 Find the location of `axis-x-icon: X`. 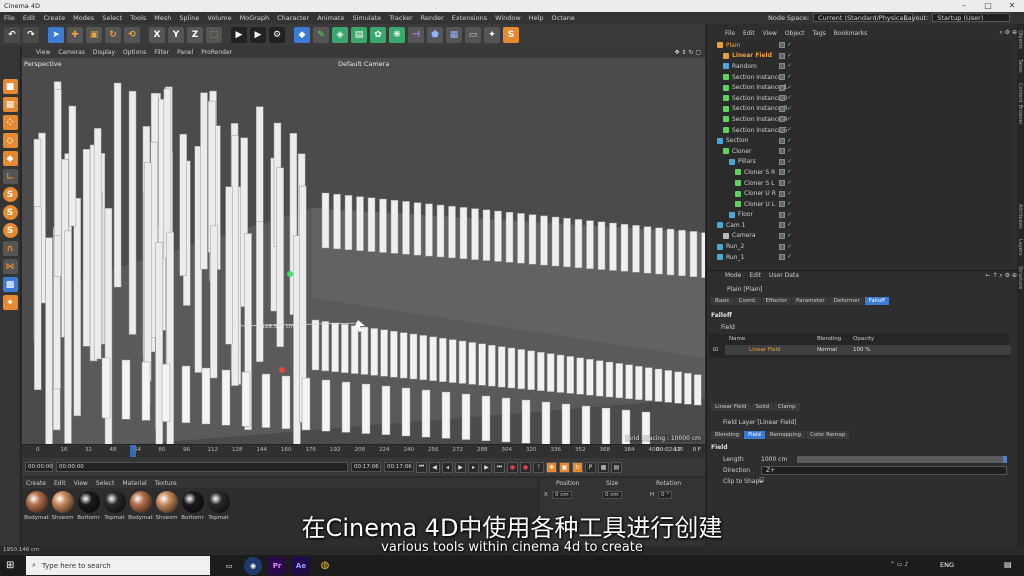

axis-x-icon: X is located at coordinates (157, 35).